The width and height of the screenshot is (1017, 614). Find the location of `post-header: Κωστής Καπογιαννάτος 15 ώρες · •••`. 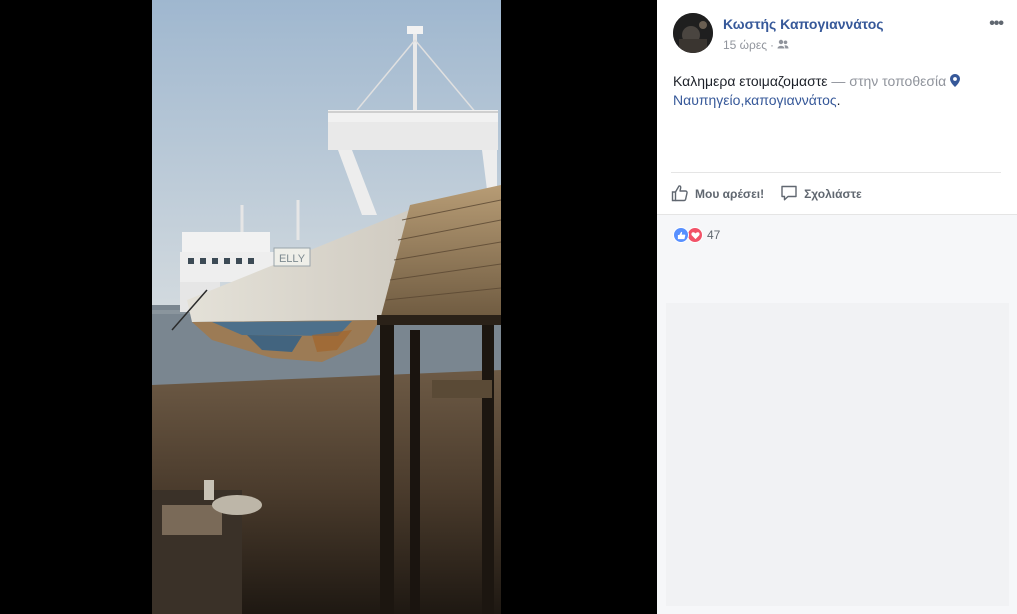

post-header: Κωστής Καπογιαννάτος 15 ώρες · ••• is located at coordinates (839, 35).